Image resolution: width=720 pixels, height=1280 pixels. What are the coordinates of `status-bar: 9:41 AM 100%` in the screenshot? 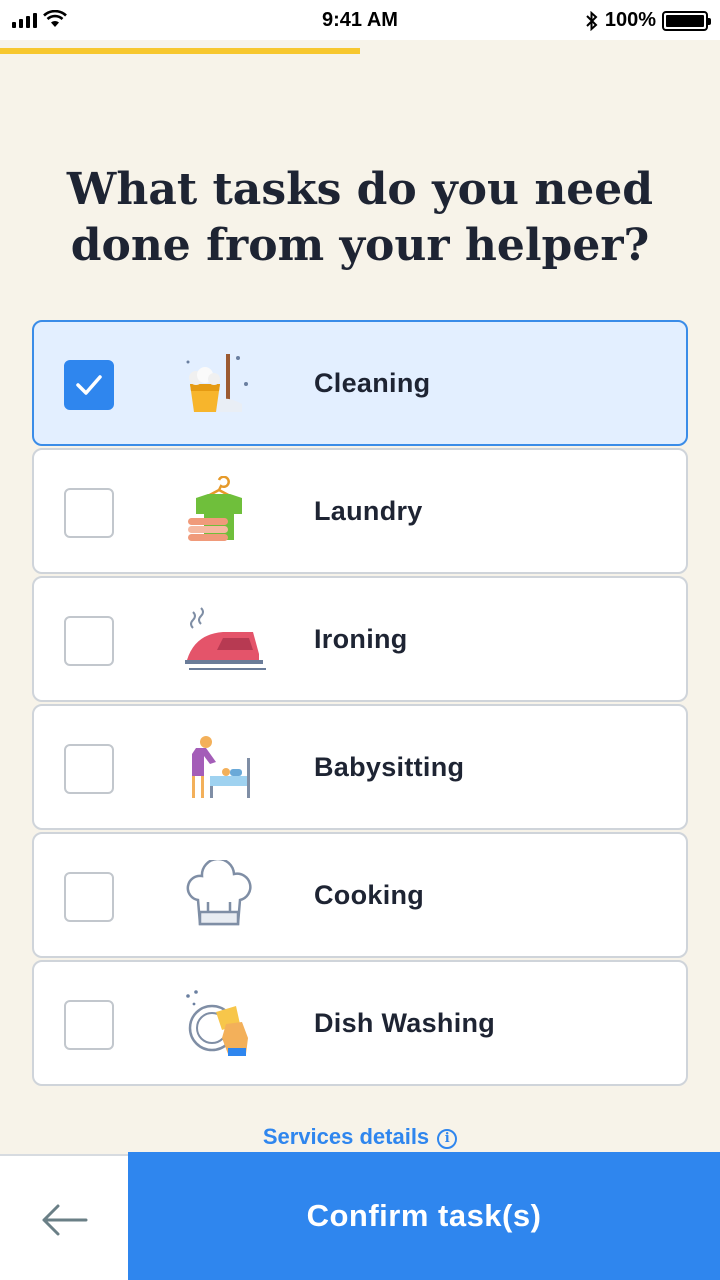 It's located at (360, 20).